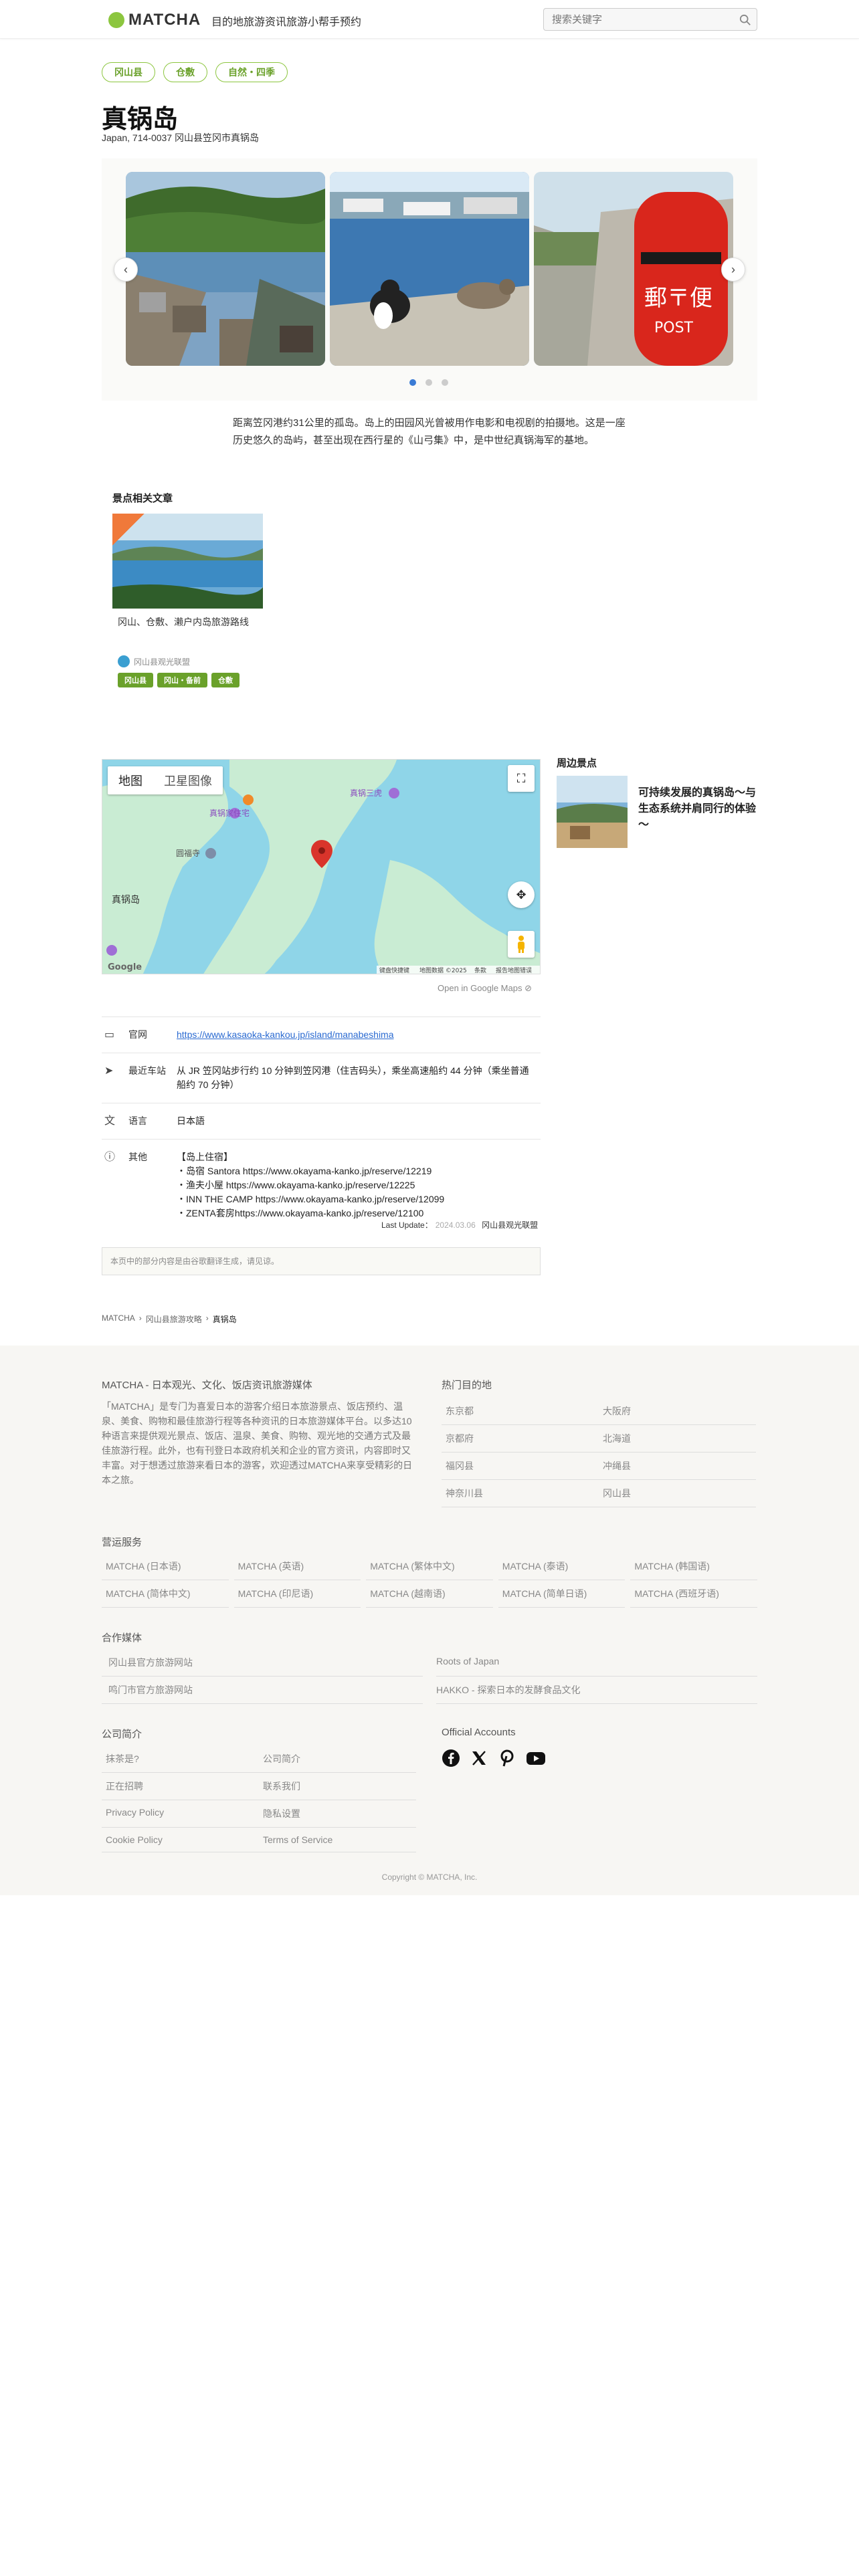 This screenshot has width=859, height=2576. What do you see at coordinates (180, 137) in the screenshot?
I see `spot-address: Japan, 714-0037 冈山县笠冈市真锅岛` at bounding box center [180, 137].